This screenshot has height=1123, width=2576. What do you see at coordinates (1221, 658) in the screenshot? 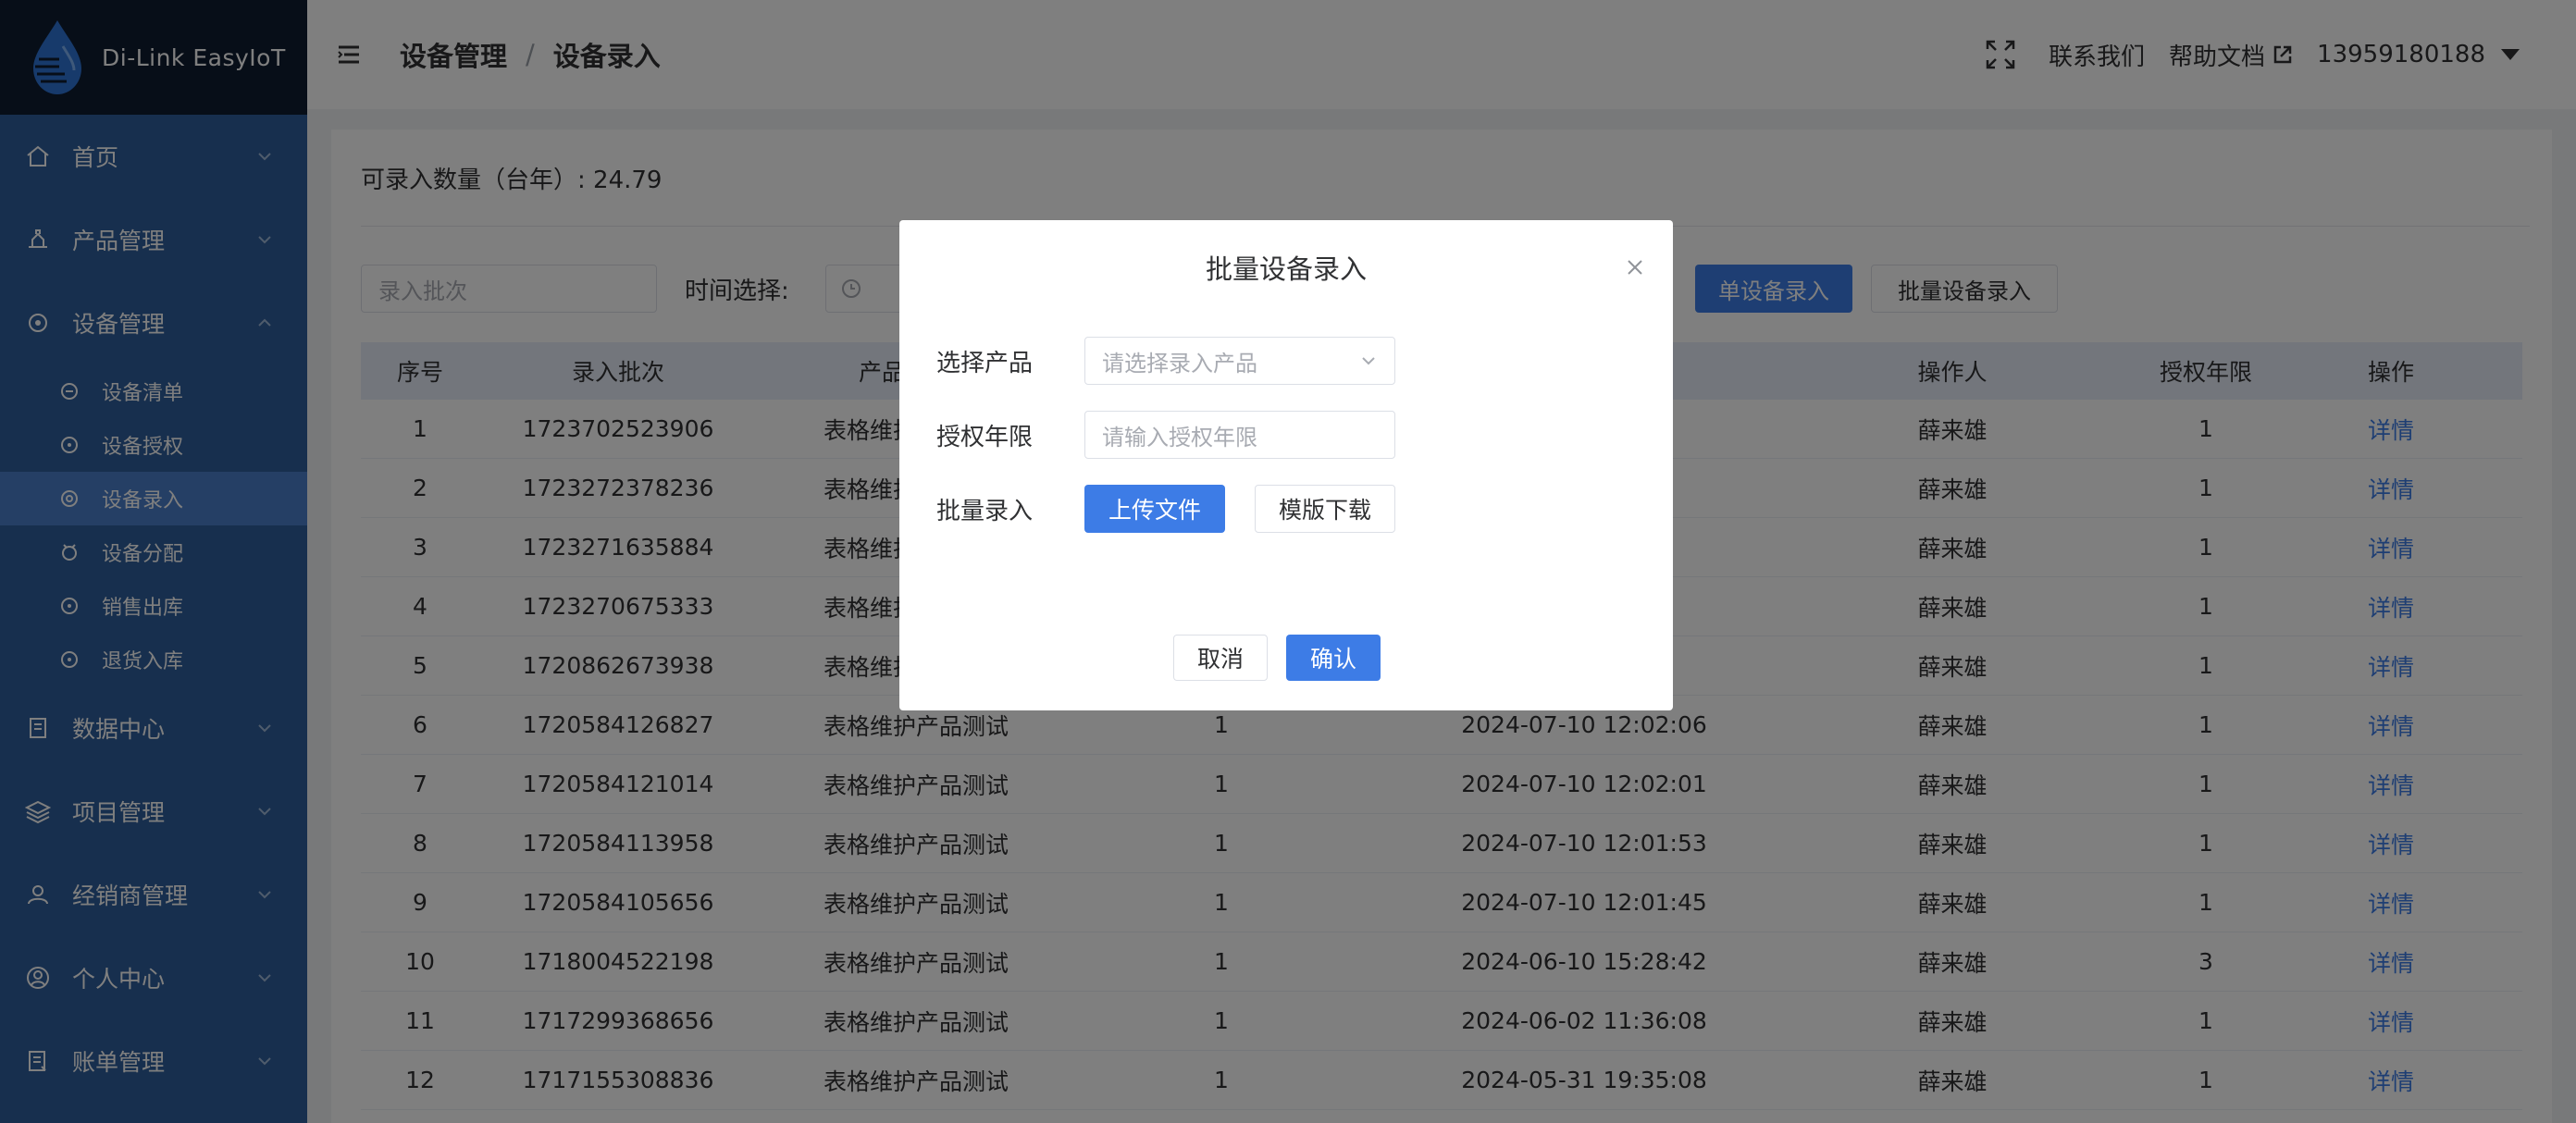
I see `cancel-button: 取消` at bounding box center [1221, 658].